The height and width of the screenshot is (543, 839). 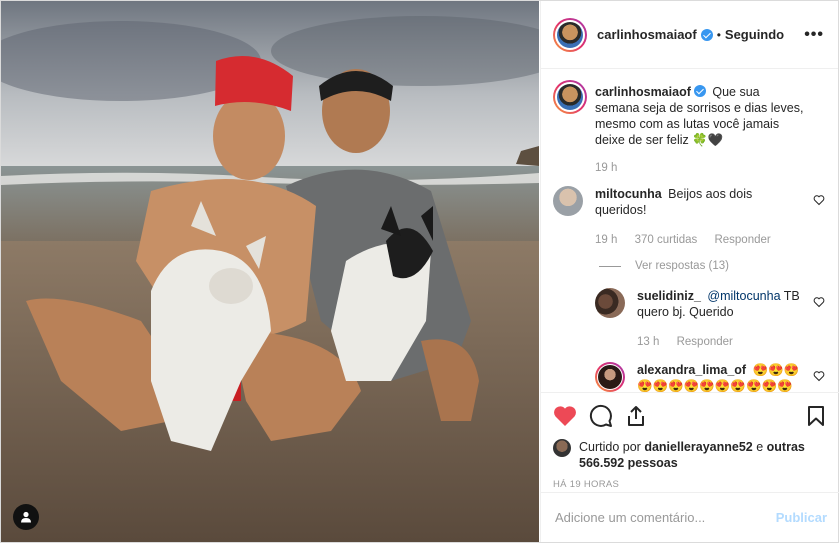 I want to click on liker-avatar, so click(x=562, y=448).